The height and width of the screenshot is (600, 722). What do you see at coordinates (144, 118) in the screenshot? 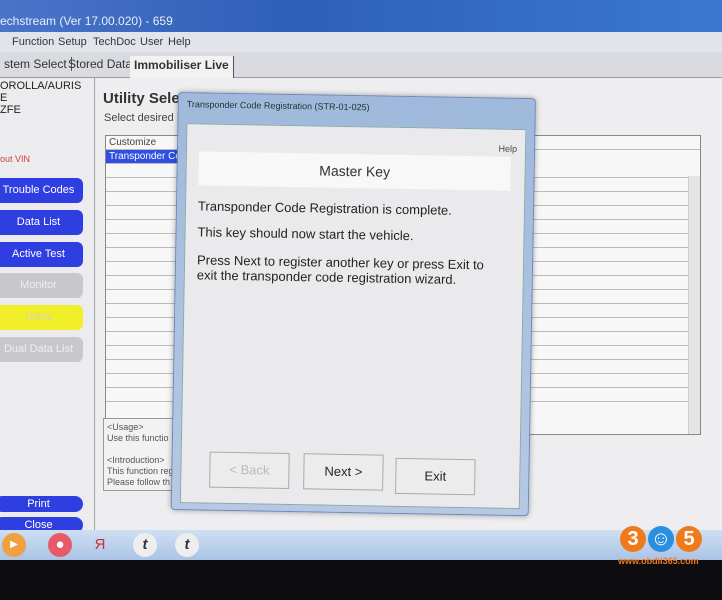
I see `page-subtitle: Select desired U` at bounding box center [144, 118].